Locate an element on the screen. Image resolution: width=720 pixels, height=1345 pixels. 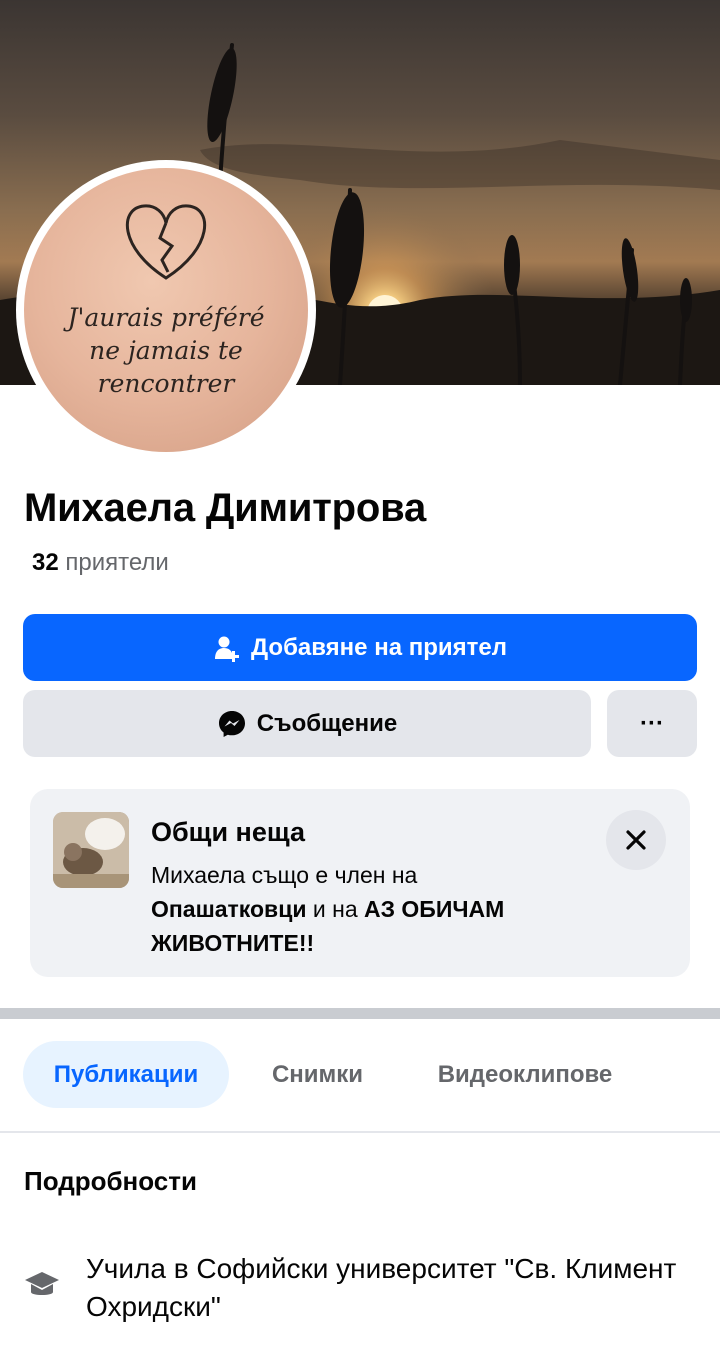
more-button: ··· is located at coordinates (652, 723).